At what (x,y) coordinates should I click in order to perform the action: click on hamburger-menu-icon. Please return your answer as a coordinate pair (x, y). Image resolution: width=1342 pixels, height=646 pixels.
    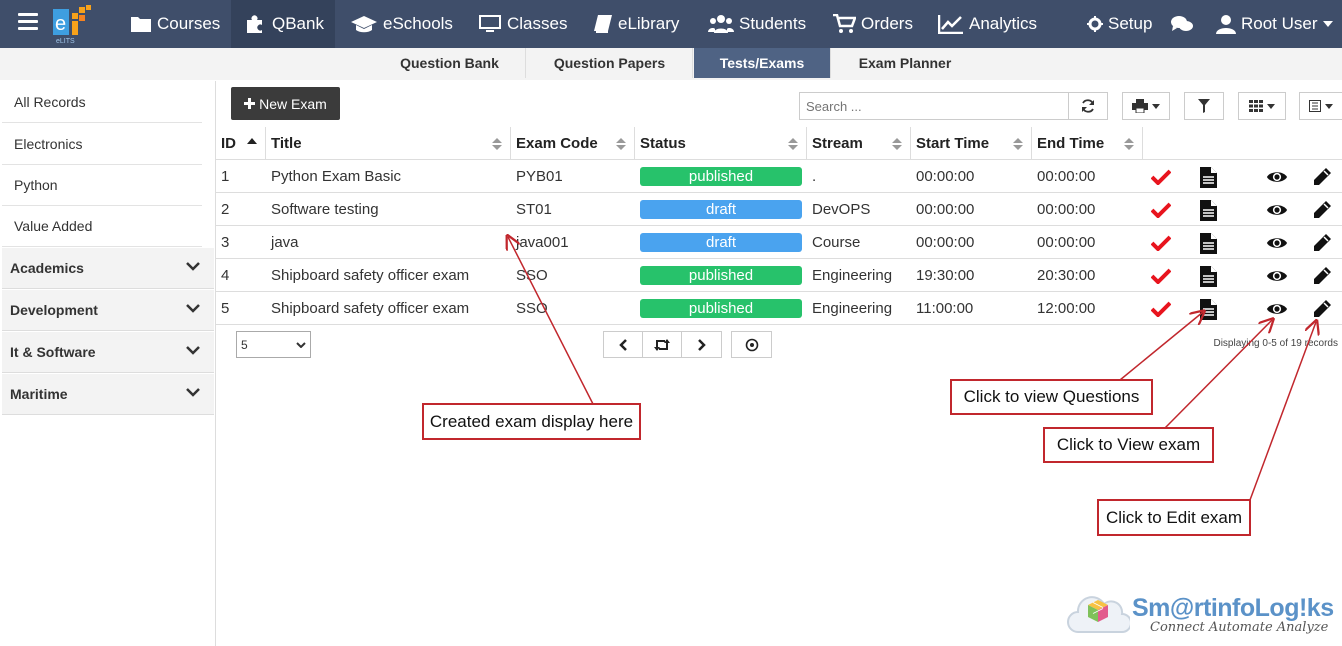
    Looking at the image, I should click on (28, 22).